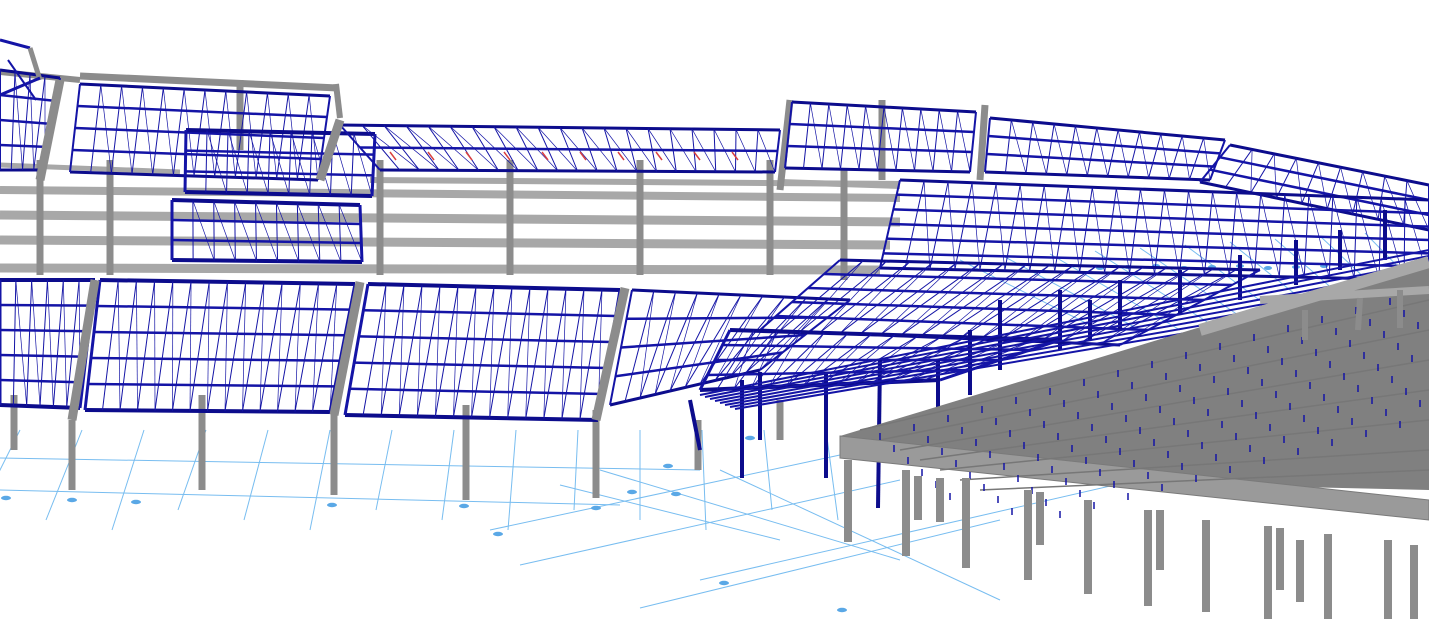 This screenshot has width=1429, height=619. Describe the element at coordinates (310, 497) in the screenshot. I see `grid-line` at that location.